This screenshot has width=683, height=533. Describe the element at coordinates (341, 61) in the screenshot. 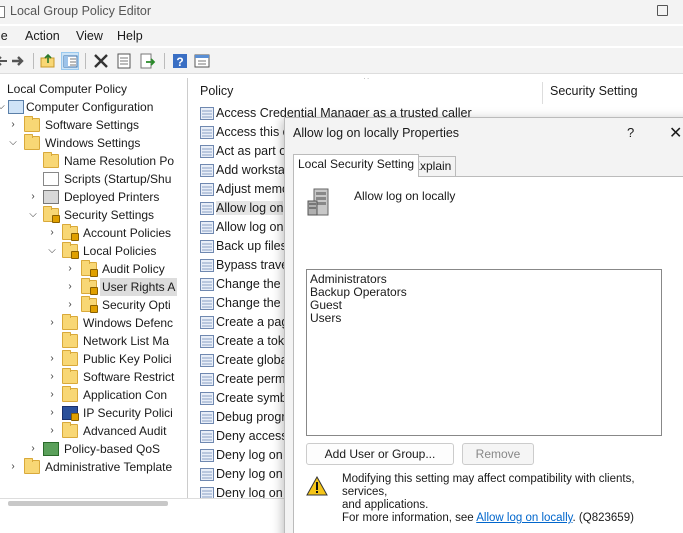

I see `toolbar: ?` at that location.